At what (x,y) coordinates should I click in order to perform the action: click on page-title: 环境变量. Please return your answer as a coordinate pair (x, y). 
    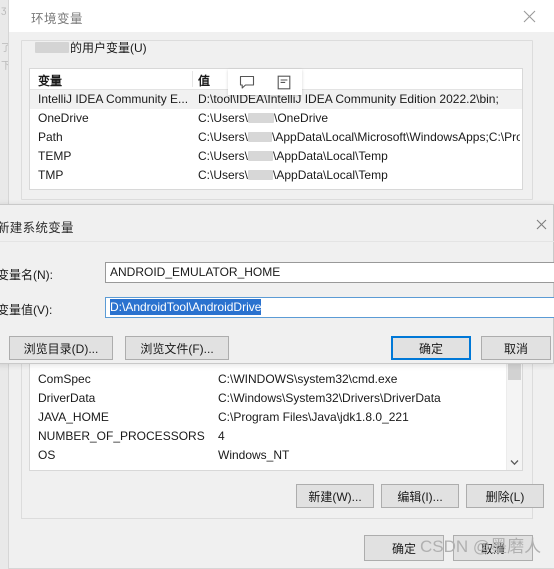
    Looking at the image, I should click on (57, 19).